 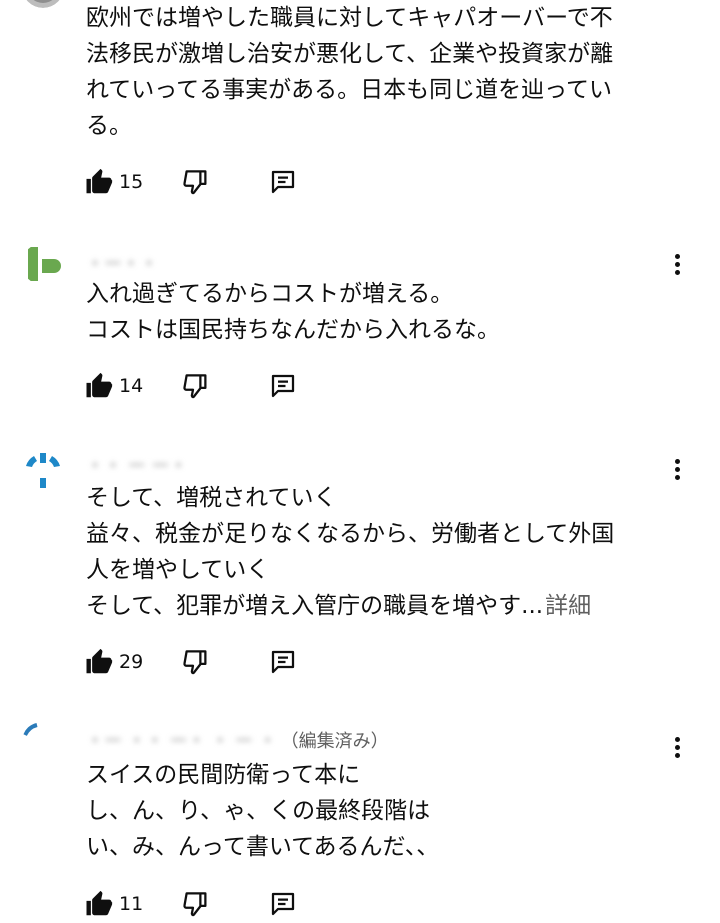 What do you see at coordinates (211, 498) in the screenshot?
I see `comment-line: そして、増税されていく` at bounding box center [211, 498].